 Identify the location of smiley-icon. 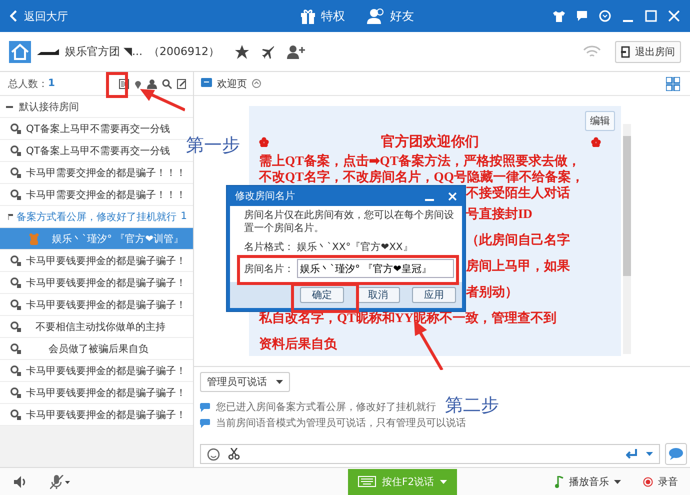
(213, 454).